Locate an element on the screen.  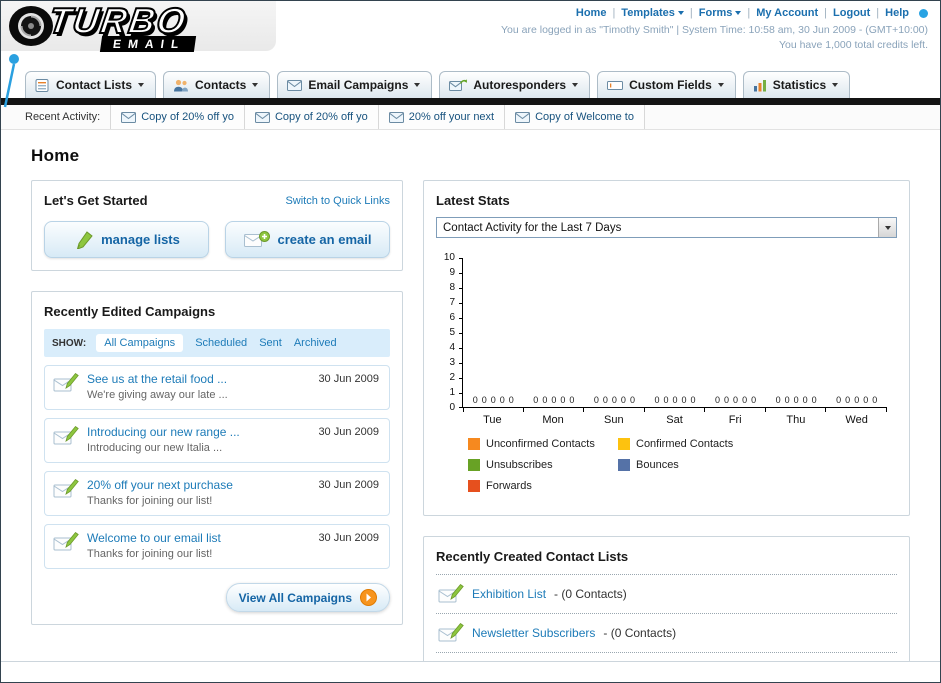
tab-custom-fields: Custom Fields is located at coordinates (666, 84).